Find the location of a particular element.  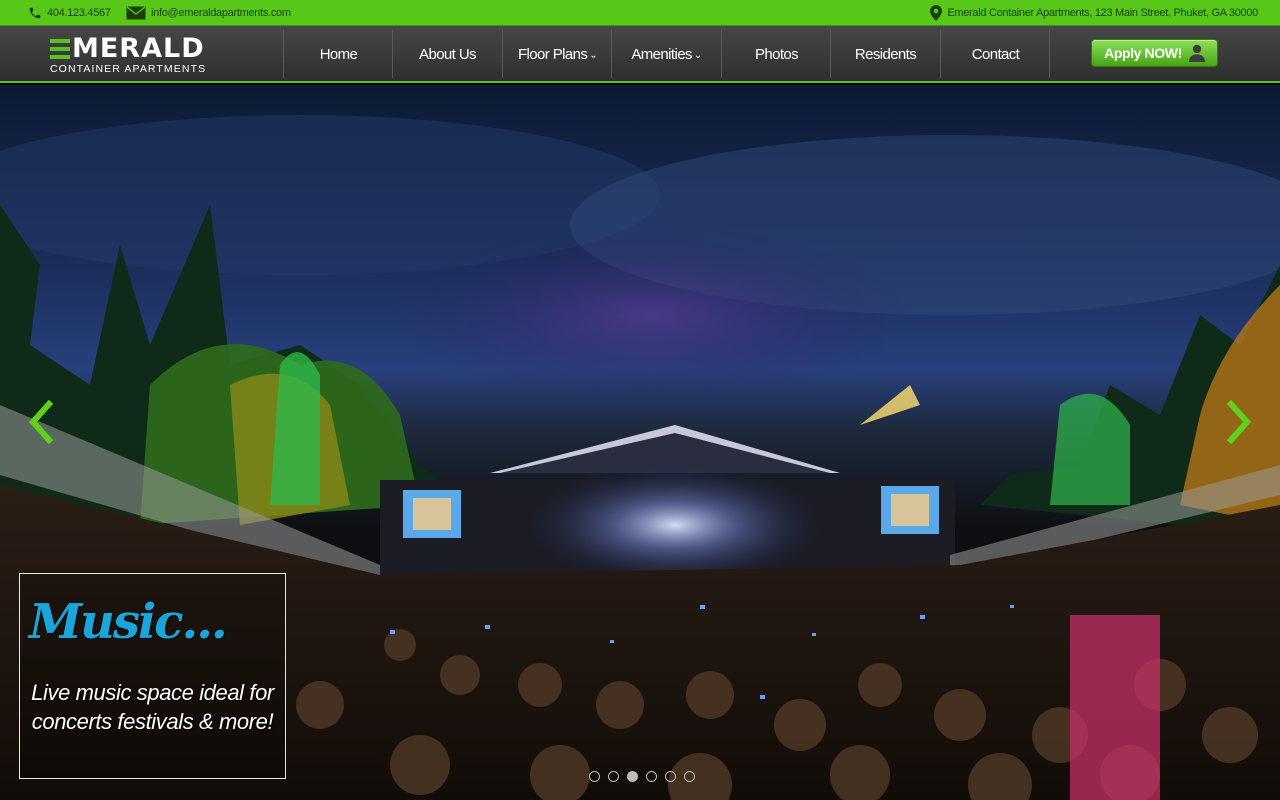

nav-about-label: About Us is located at coordinates (448, 54).